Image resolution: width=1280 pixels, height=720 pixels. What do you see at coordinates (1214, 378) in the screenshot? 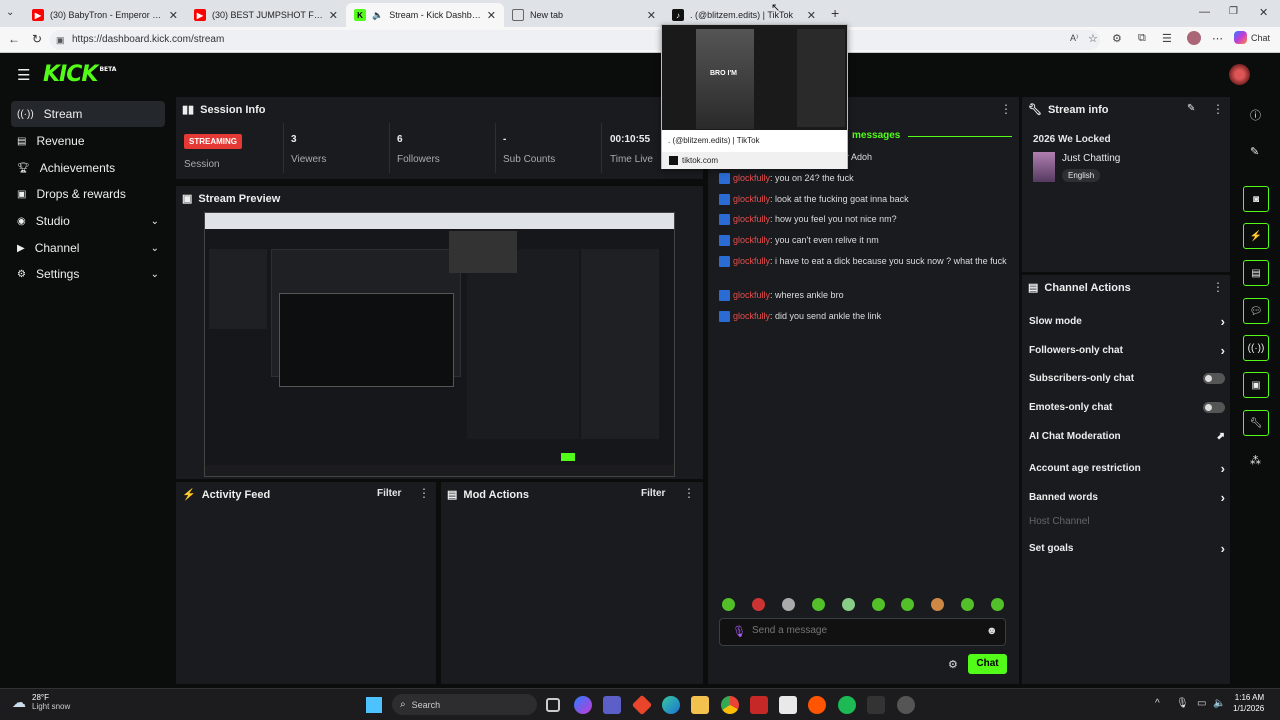
I see `subscribers-only-toggle` at bounding box center [1214, 378].